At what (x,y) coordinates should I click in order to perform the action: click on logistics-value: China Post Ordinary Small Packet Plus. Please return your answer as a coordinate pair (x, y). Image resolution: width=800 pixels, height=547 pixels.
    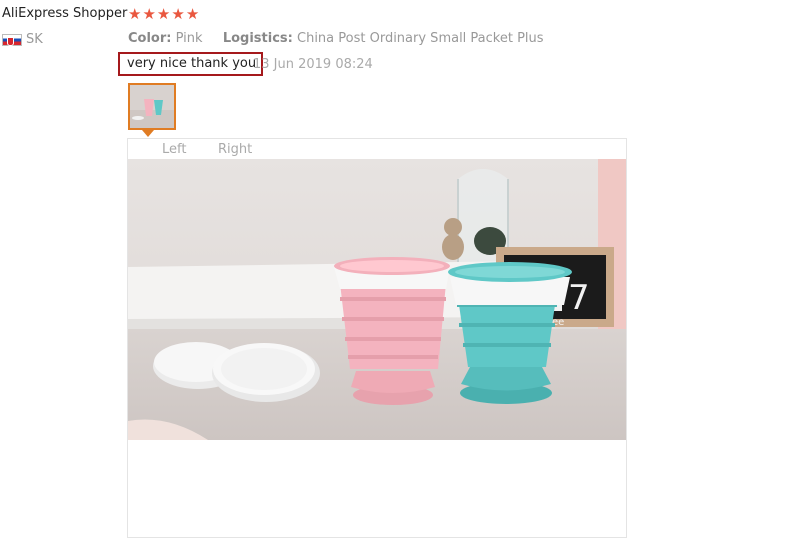
    Looking at the image, I should click on (420, 38).